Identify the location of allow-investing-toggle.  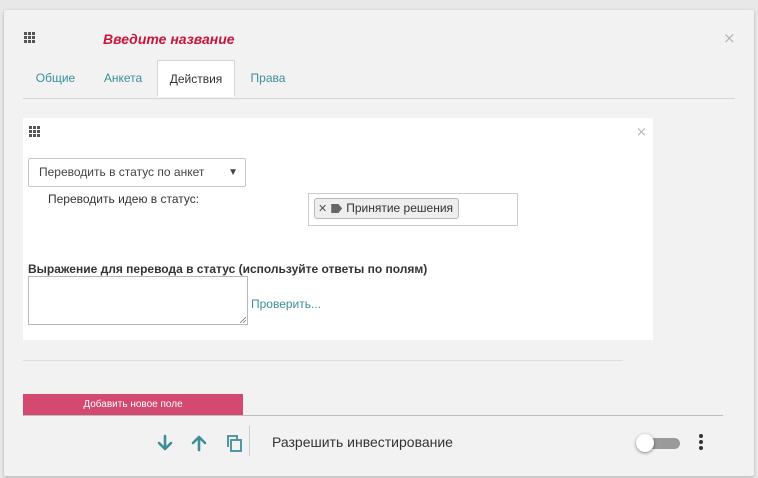
(659, 443).